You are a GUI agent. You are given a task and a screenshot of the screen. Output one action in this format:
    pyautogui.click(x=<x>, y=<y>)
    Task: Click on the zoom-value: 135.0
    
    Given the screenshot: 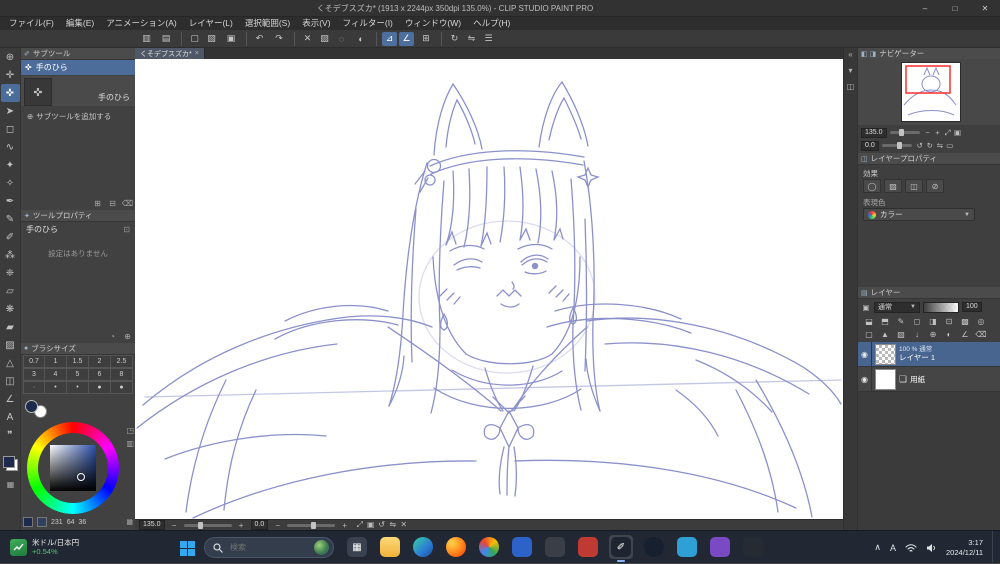 What is the action you would take?
    pyautogui.click(x=152, y=525)
    